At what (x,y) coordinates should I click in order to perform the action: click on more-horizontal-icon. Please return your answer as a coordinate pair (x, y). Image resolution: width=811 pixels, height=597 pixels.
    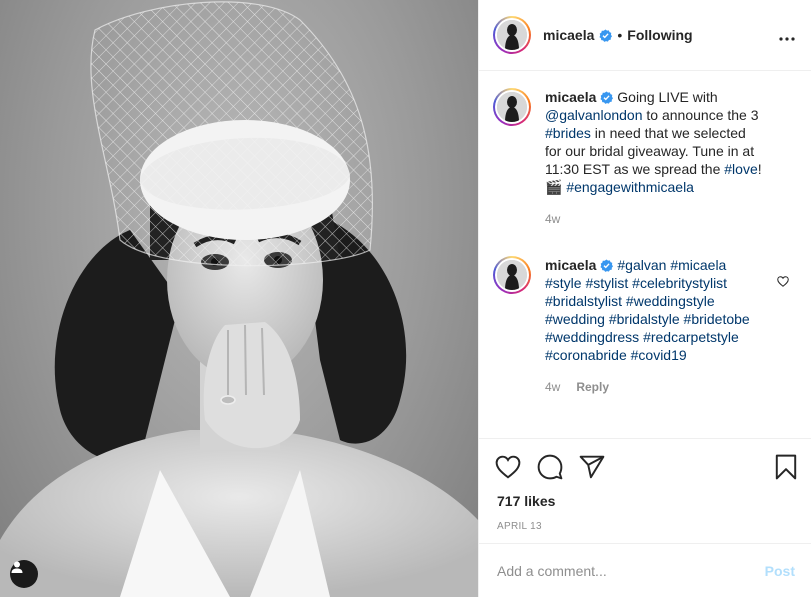
    Looking at the image, I should click on (787, 38).